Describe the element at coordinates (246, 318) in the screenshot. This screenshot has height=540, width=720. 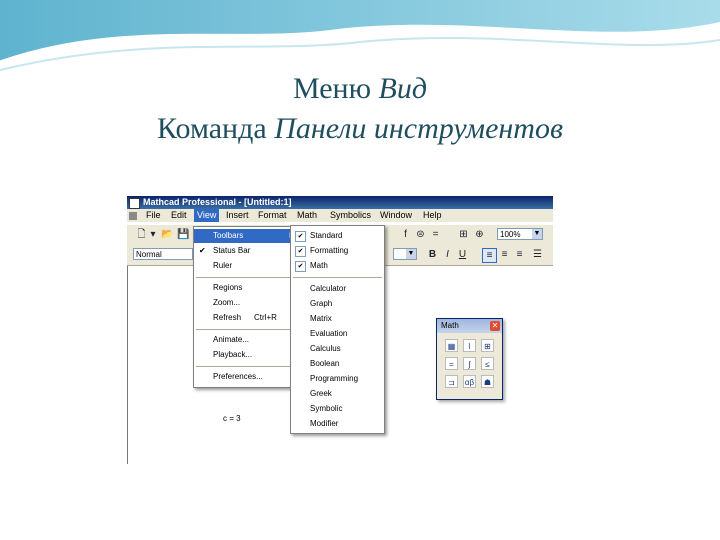
I see `view-menu-item-refresh: Refresh Ctrl+R` at that location.